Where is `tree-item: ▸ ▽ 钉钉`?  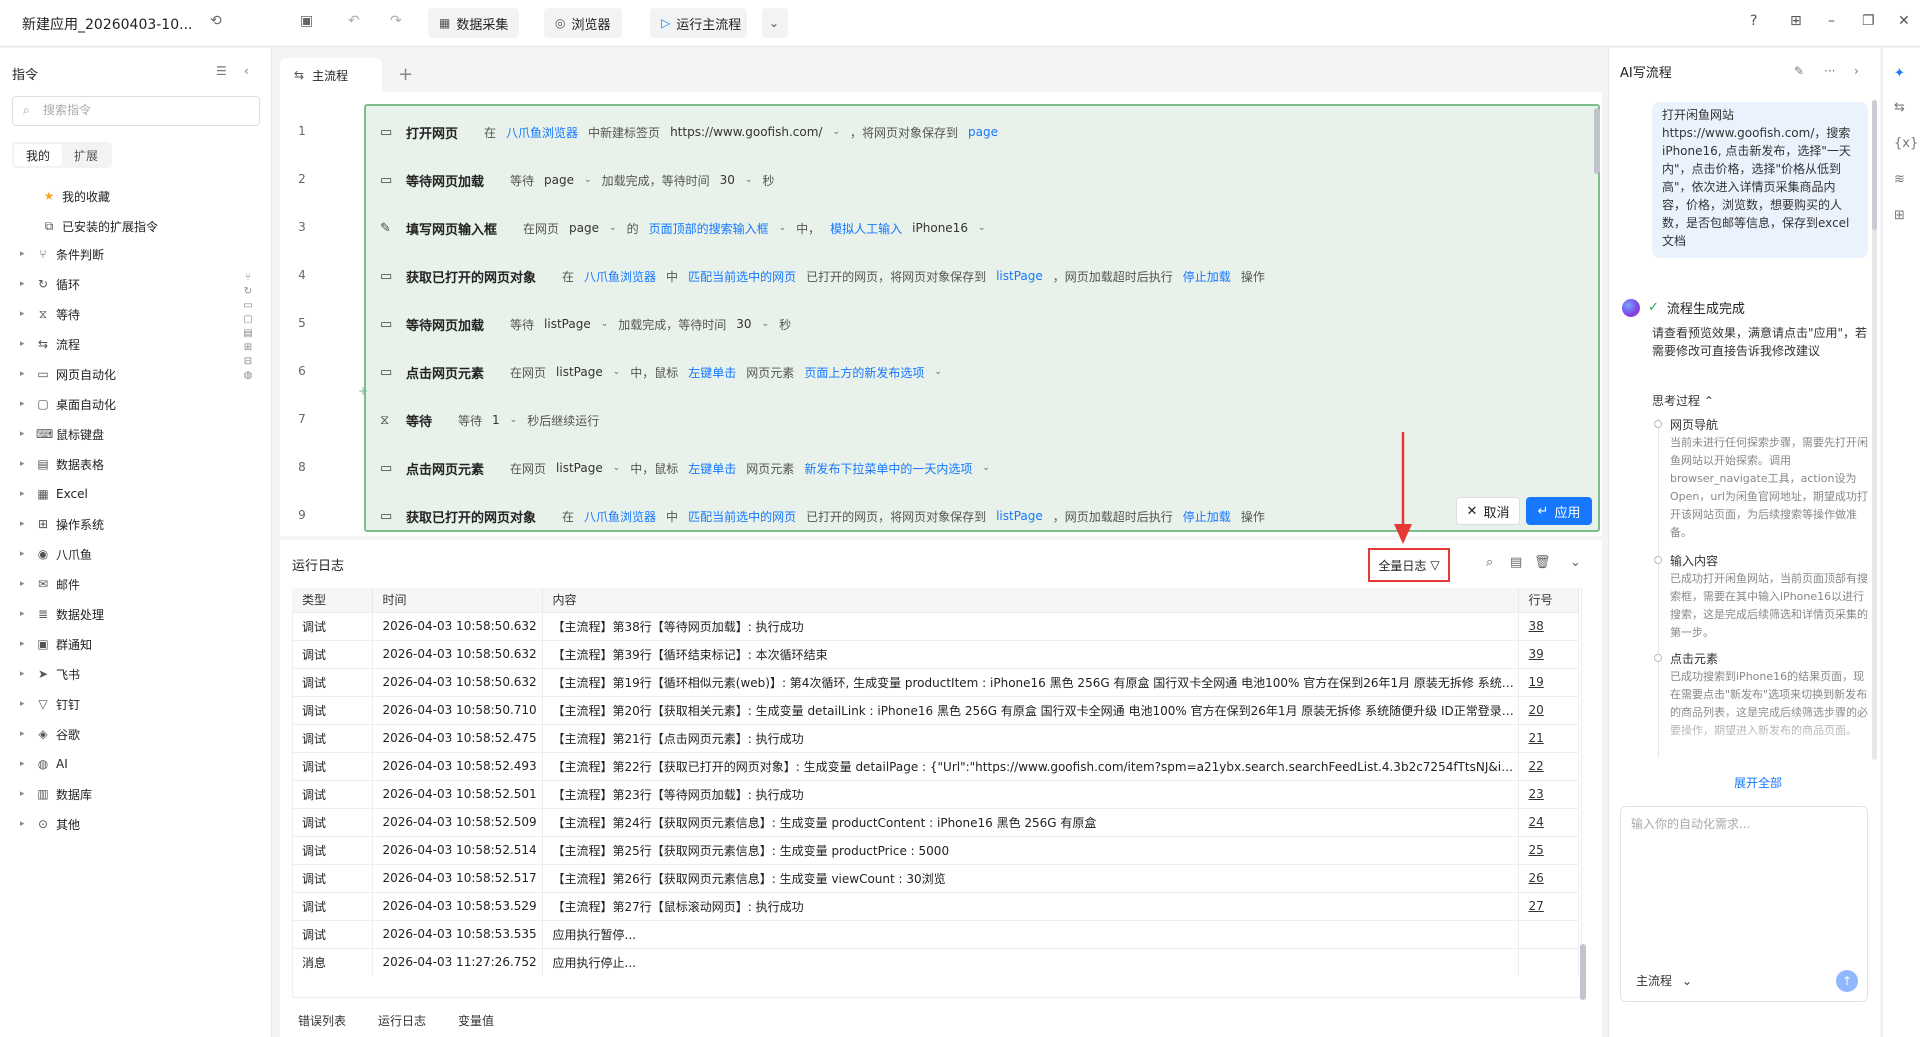 tree-item: ▸ ▽ 钉钉 is located at coordinates (50, 704).